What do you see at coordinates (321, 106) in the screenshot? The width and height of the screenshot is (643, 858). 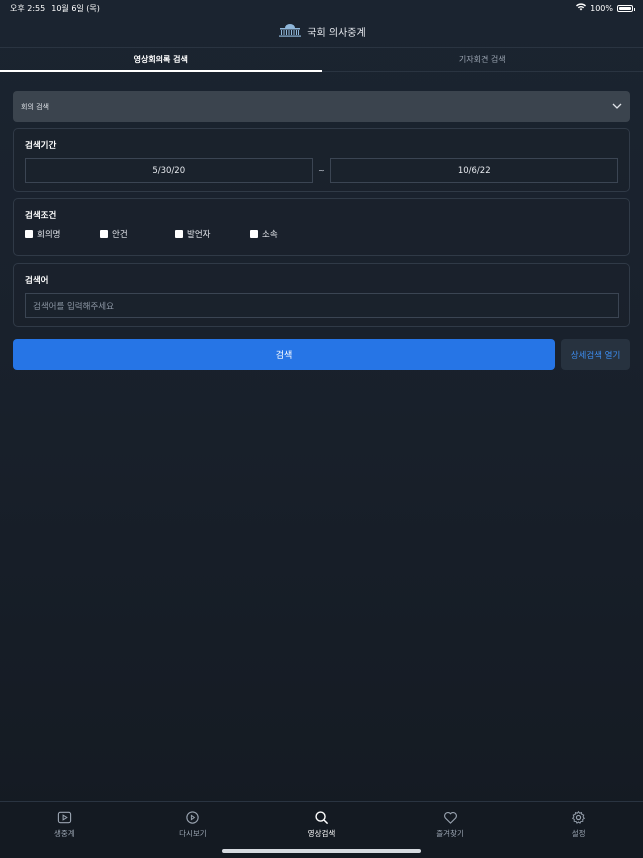 I see `meeting-select: 회의 검색` at bounding box center [321, 106].